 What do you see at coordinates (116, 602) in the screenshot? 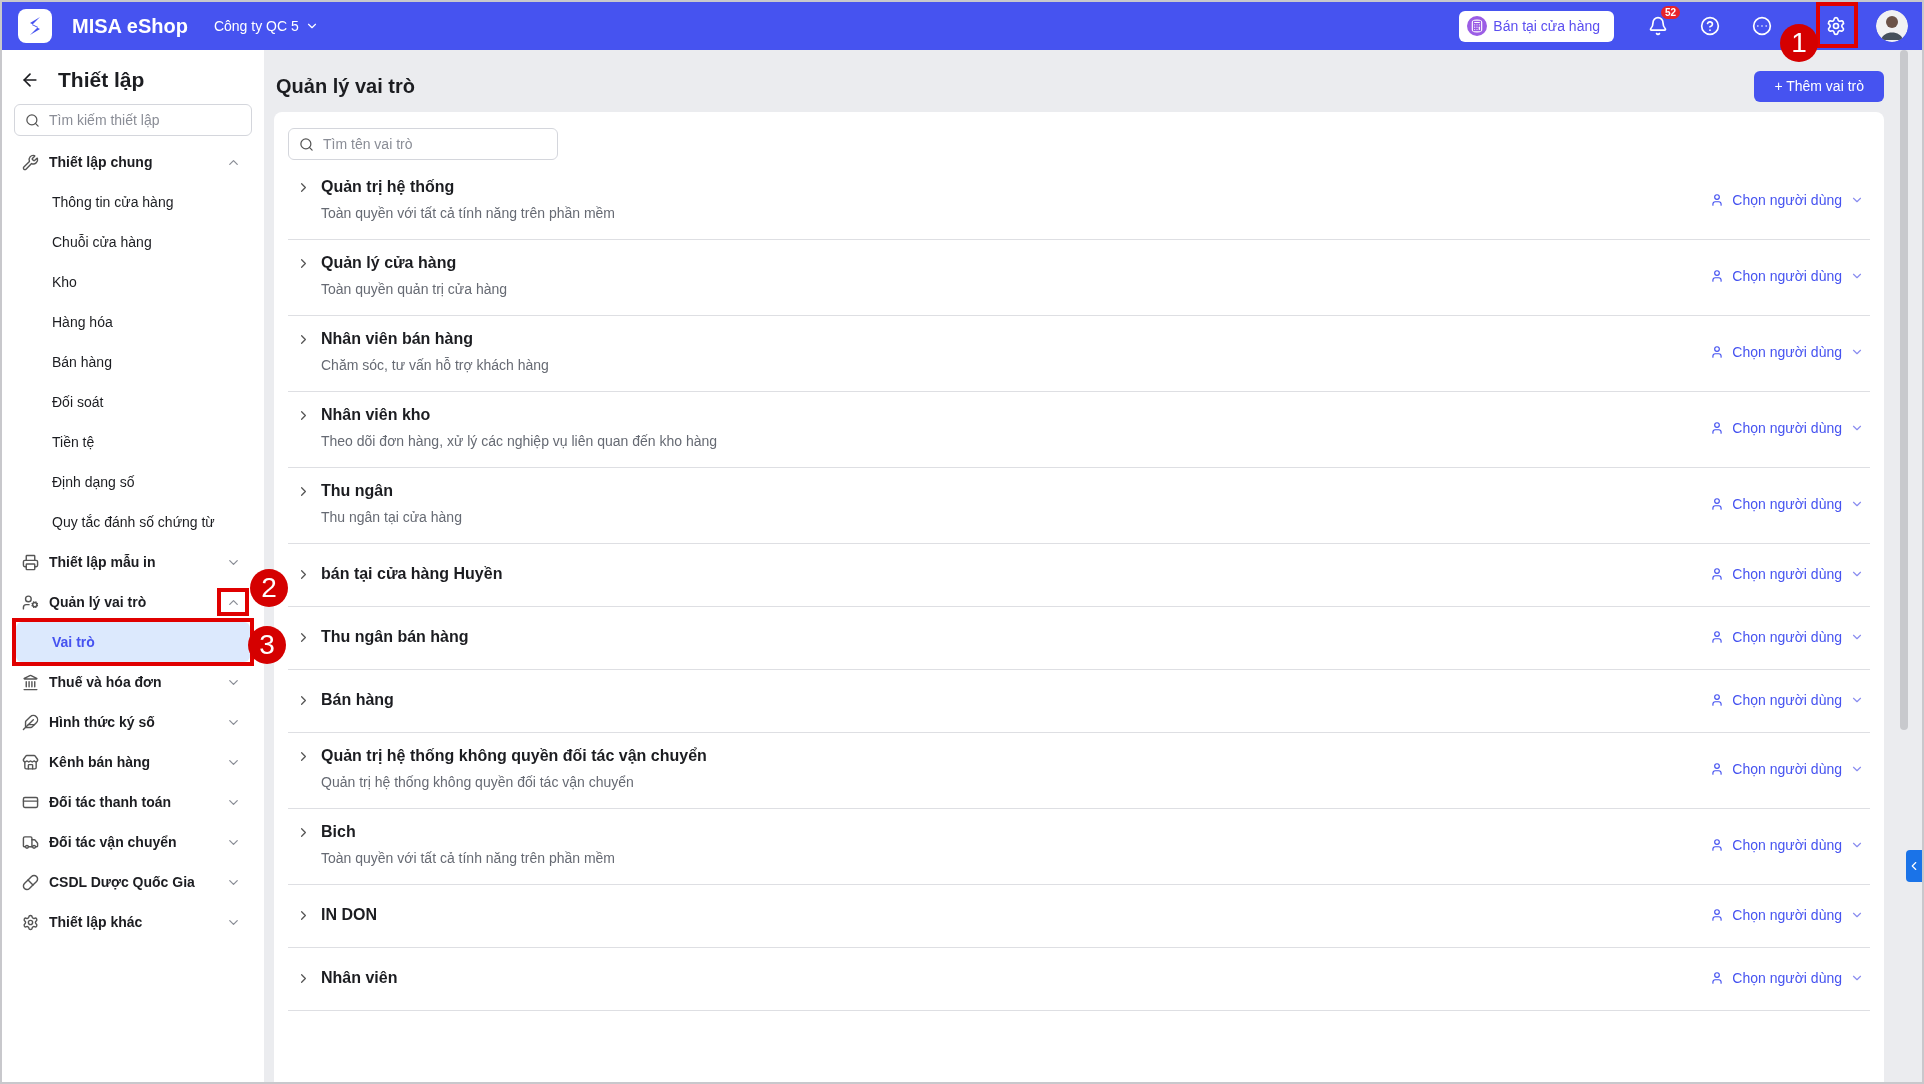
I see `settings-group: Quản lý vai trò` at bounding box center [116, 602].